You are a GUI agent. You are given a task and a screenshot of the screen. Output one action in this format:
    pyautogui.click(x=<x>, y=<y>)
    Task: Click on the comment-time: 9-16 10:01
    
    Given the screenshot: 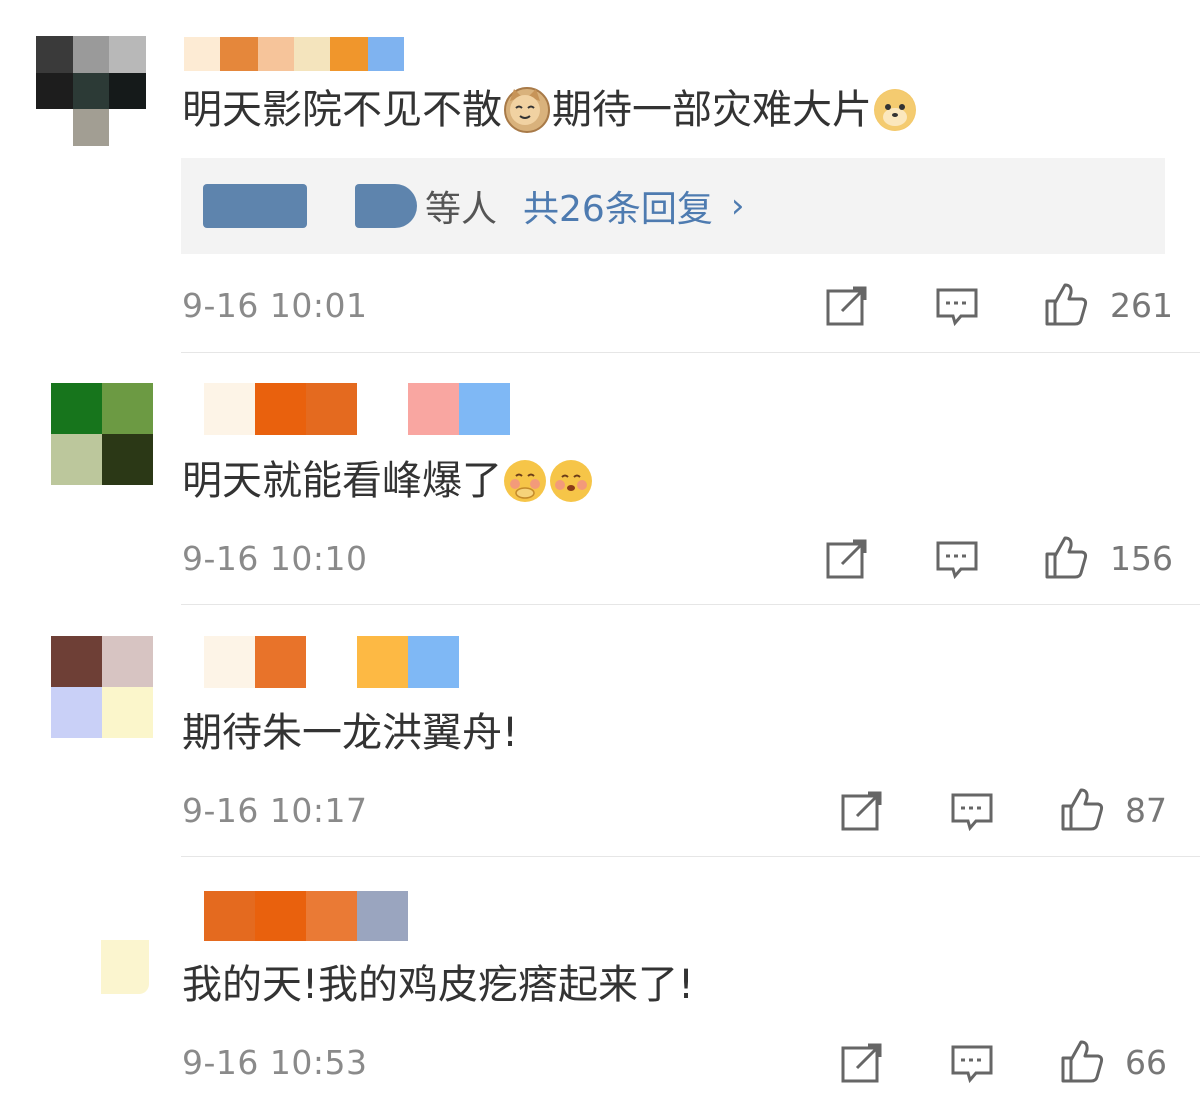 What is the action you would take?
    pyautogui.click(x=275, y=305)
    